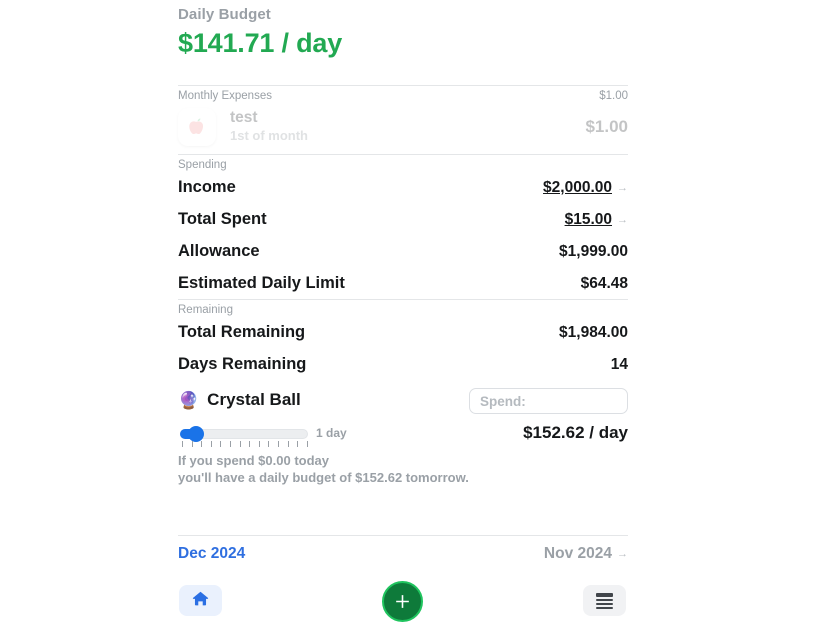 The image size is (824, 628). What do you see at coordinates (211, 554) in the screenshot?
I see `current-month: Dec 2024` at bounding box center [211, 554].